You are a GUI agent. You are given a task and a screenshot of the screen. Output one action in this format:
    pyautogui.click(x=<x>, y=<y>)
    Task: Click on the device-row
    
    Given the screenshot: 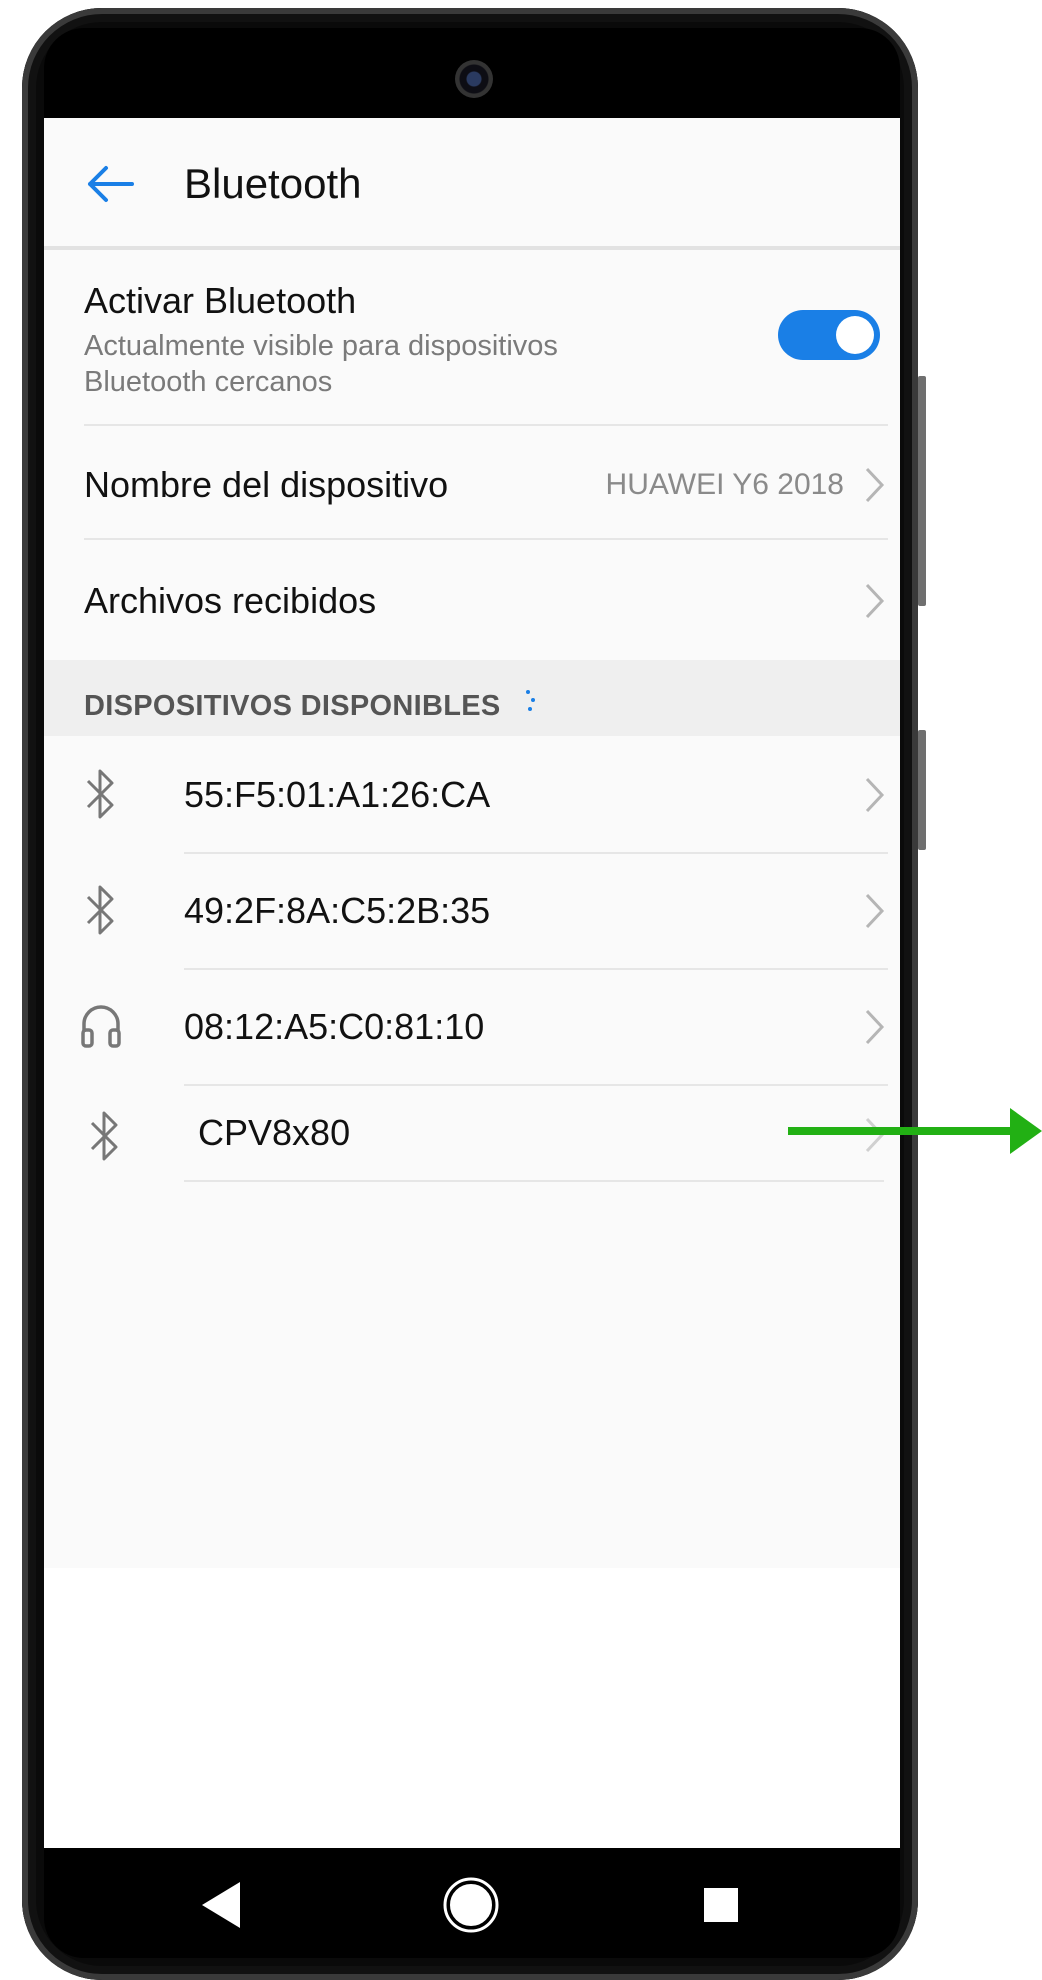 What is the action you would take?
    pyautogui.click(x=472, y=1136)
    